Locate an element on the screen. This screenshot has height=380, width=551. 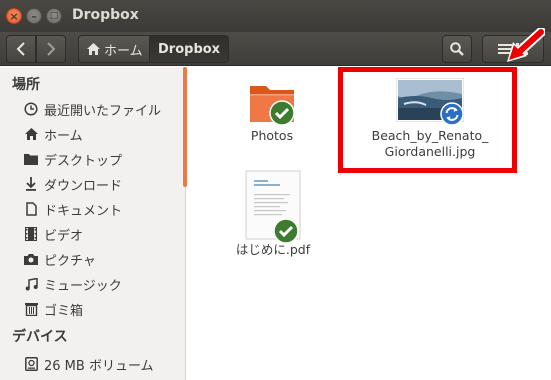
sidebar-item-music: ミュージック is located at coordinates (73, 284).